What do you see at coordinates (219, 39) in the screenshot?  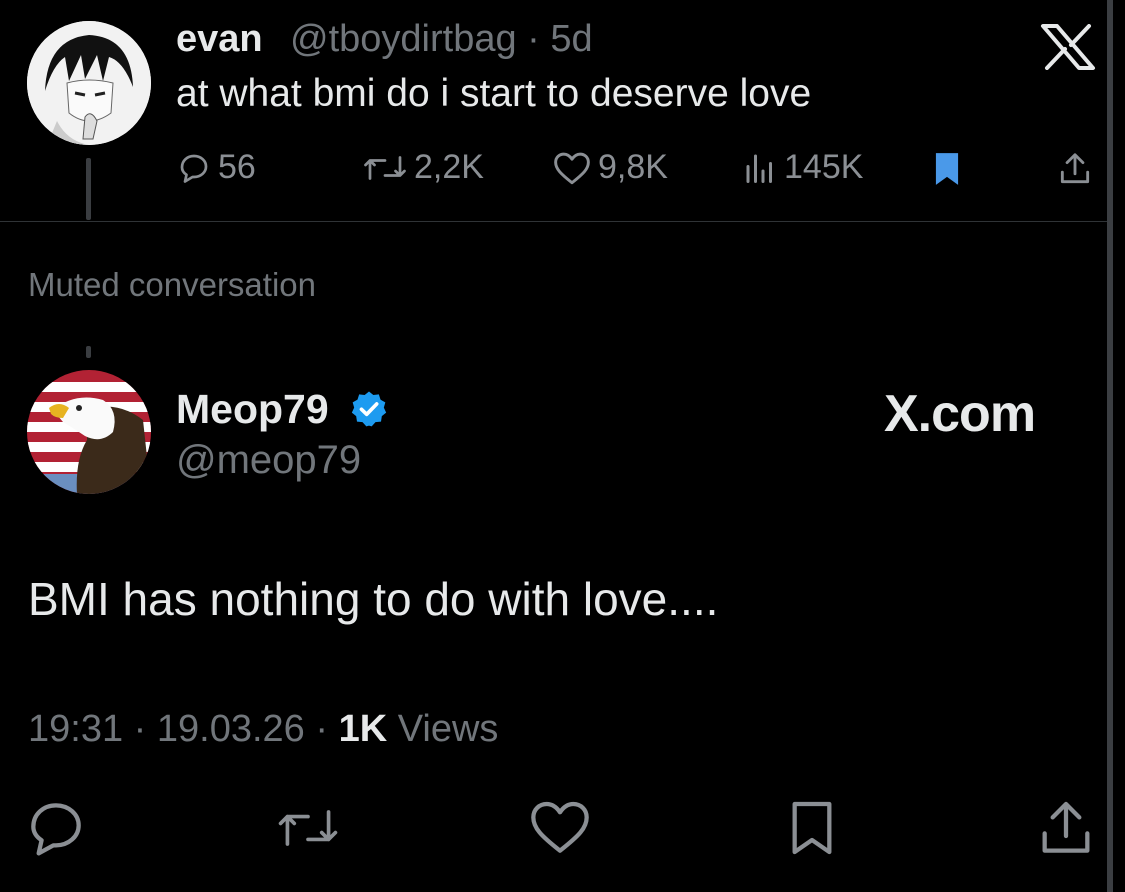 I see `top-author-name: evan` at bounding box center [219, 39].